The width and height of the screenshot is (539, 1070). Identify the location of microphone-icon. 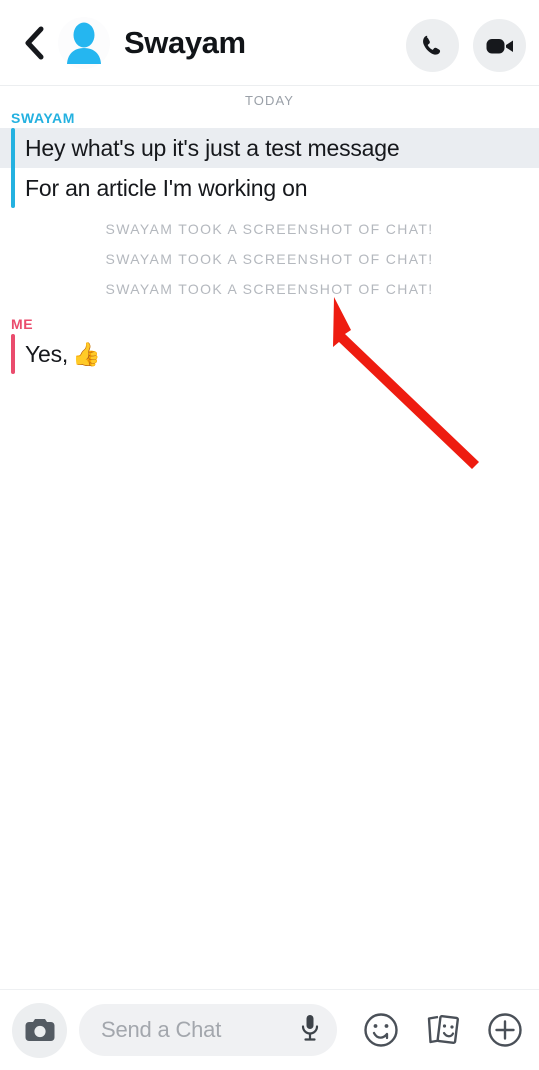
(310, 1028).